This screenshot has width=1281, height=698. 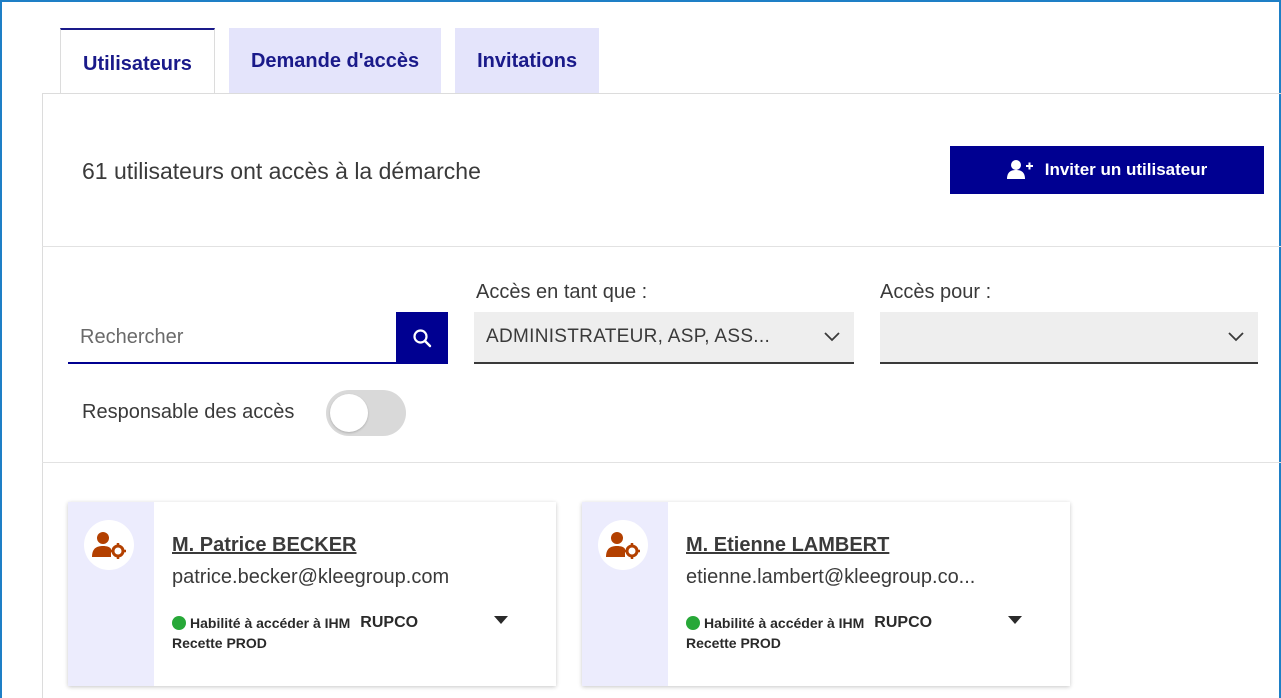 I want to click on search-button, so click(x=422, y=338).